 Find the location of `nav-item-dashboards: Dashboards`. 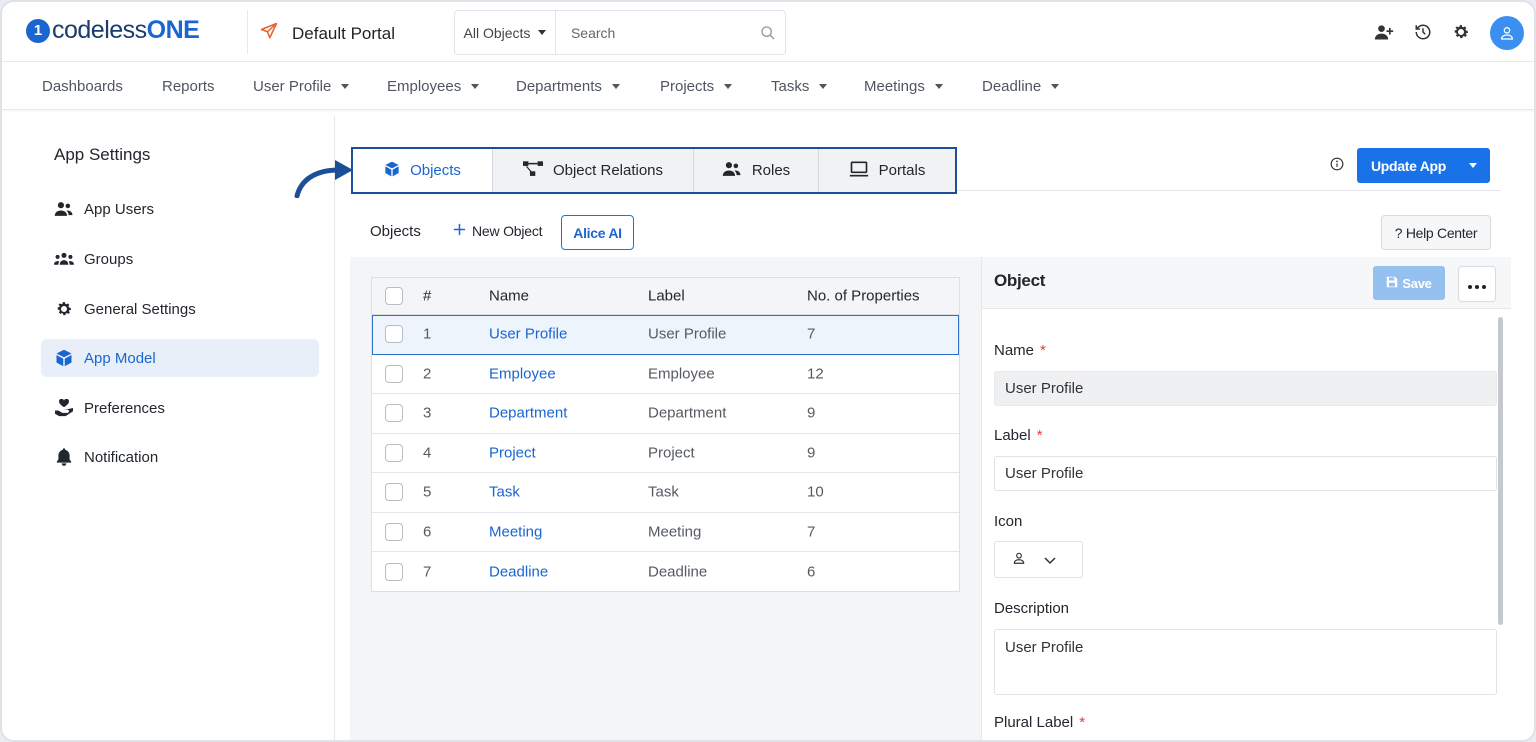

nav-item-dashboards: Dashboards is located at coordinates (82, 86).